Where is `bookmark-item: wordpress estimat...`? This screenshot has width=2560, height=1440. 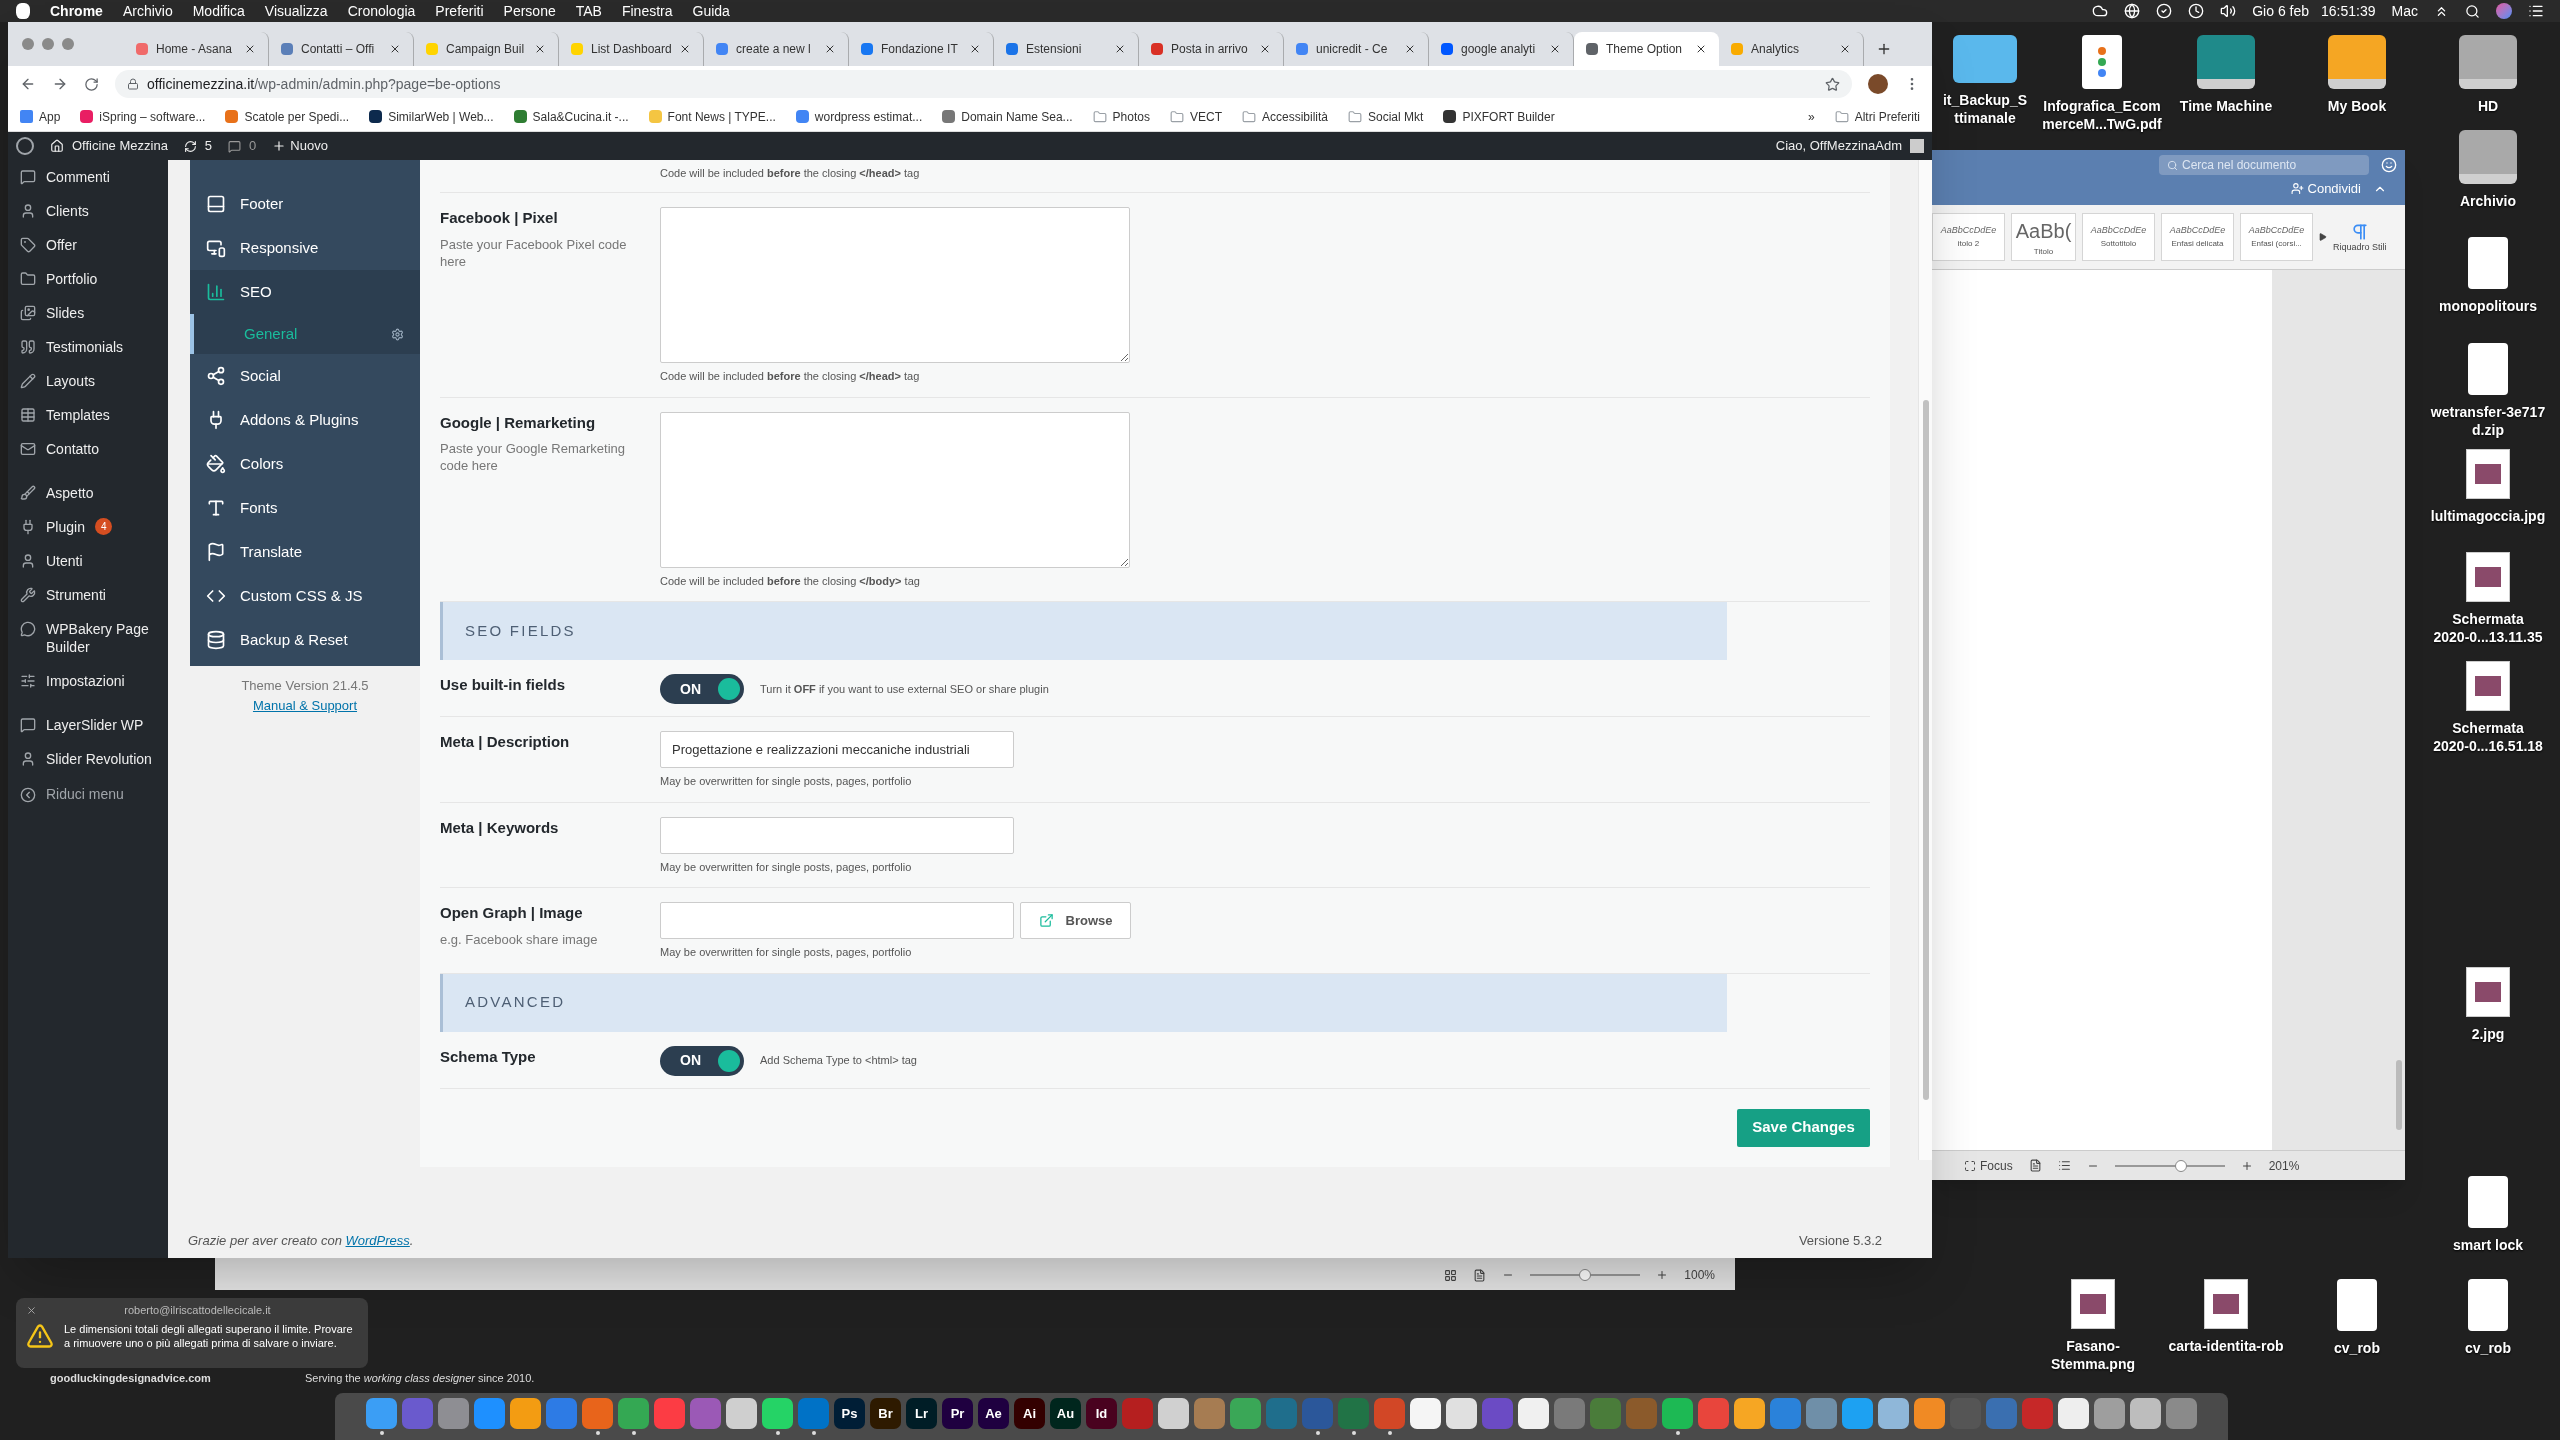
bookmark-item: wordpress estimat... is located at coordinates (859, 116).